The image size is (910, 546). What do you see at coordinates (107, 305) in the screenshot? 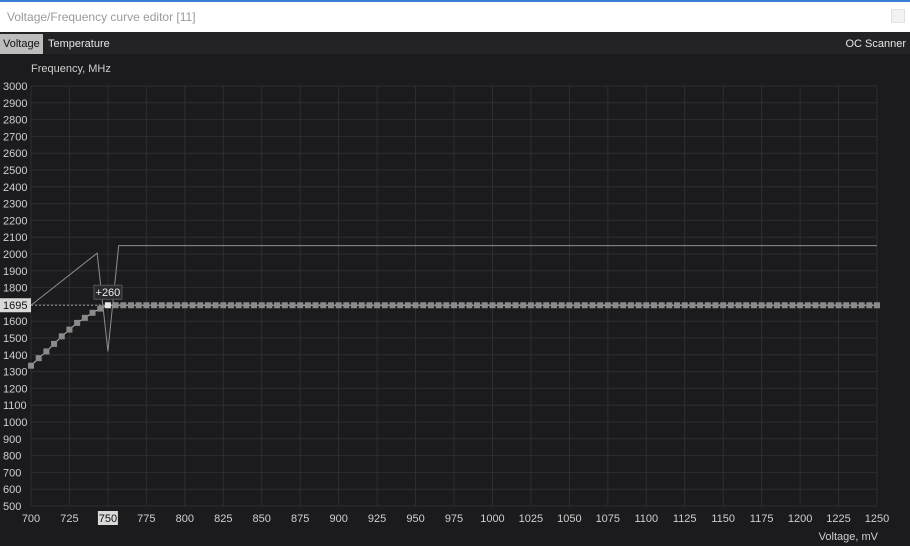
I see `selected-curve-point` at bounding box center [107, 305].